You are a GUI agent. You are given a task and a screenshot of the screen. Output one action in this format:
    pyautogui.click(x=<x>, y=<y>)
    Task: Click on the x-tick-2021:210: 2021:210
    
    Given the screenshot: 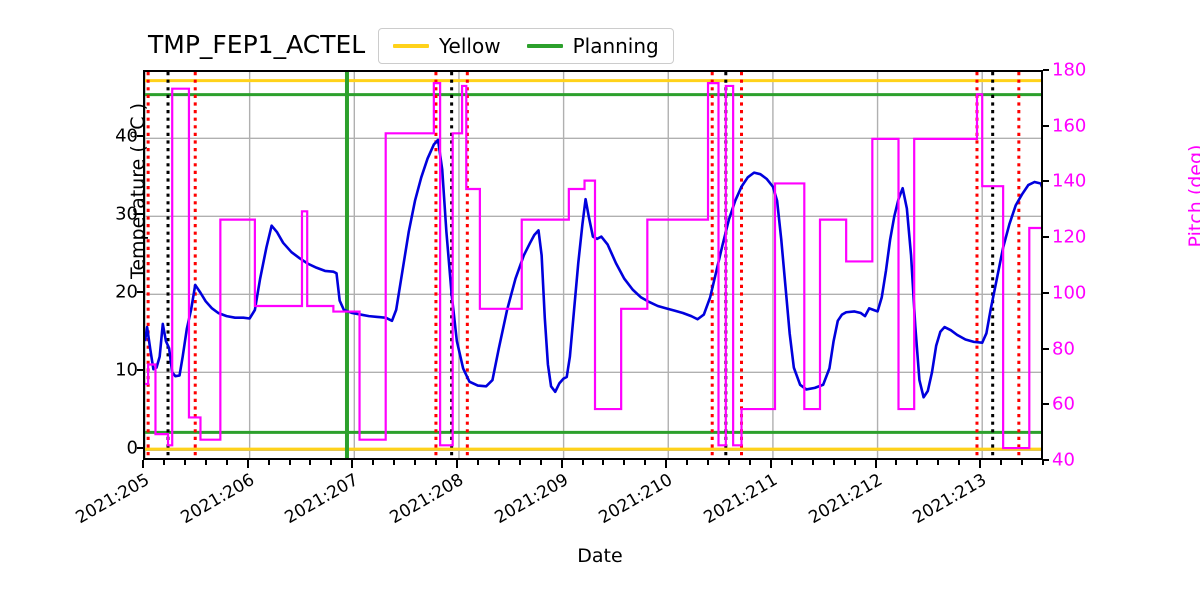 What is the action you would take?
    pyautogui.click(x=636, y=499)
    